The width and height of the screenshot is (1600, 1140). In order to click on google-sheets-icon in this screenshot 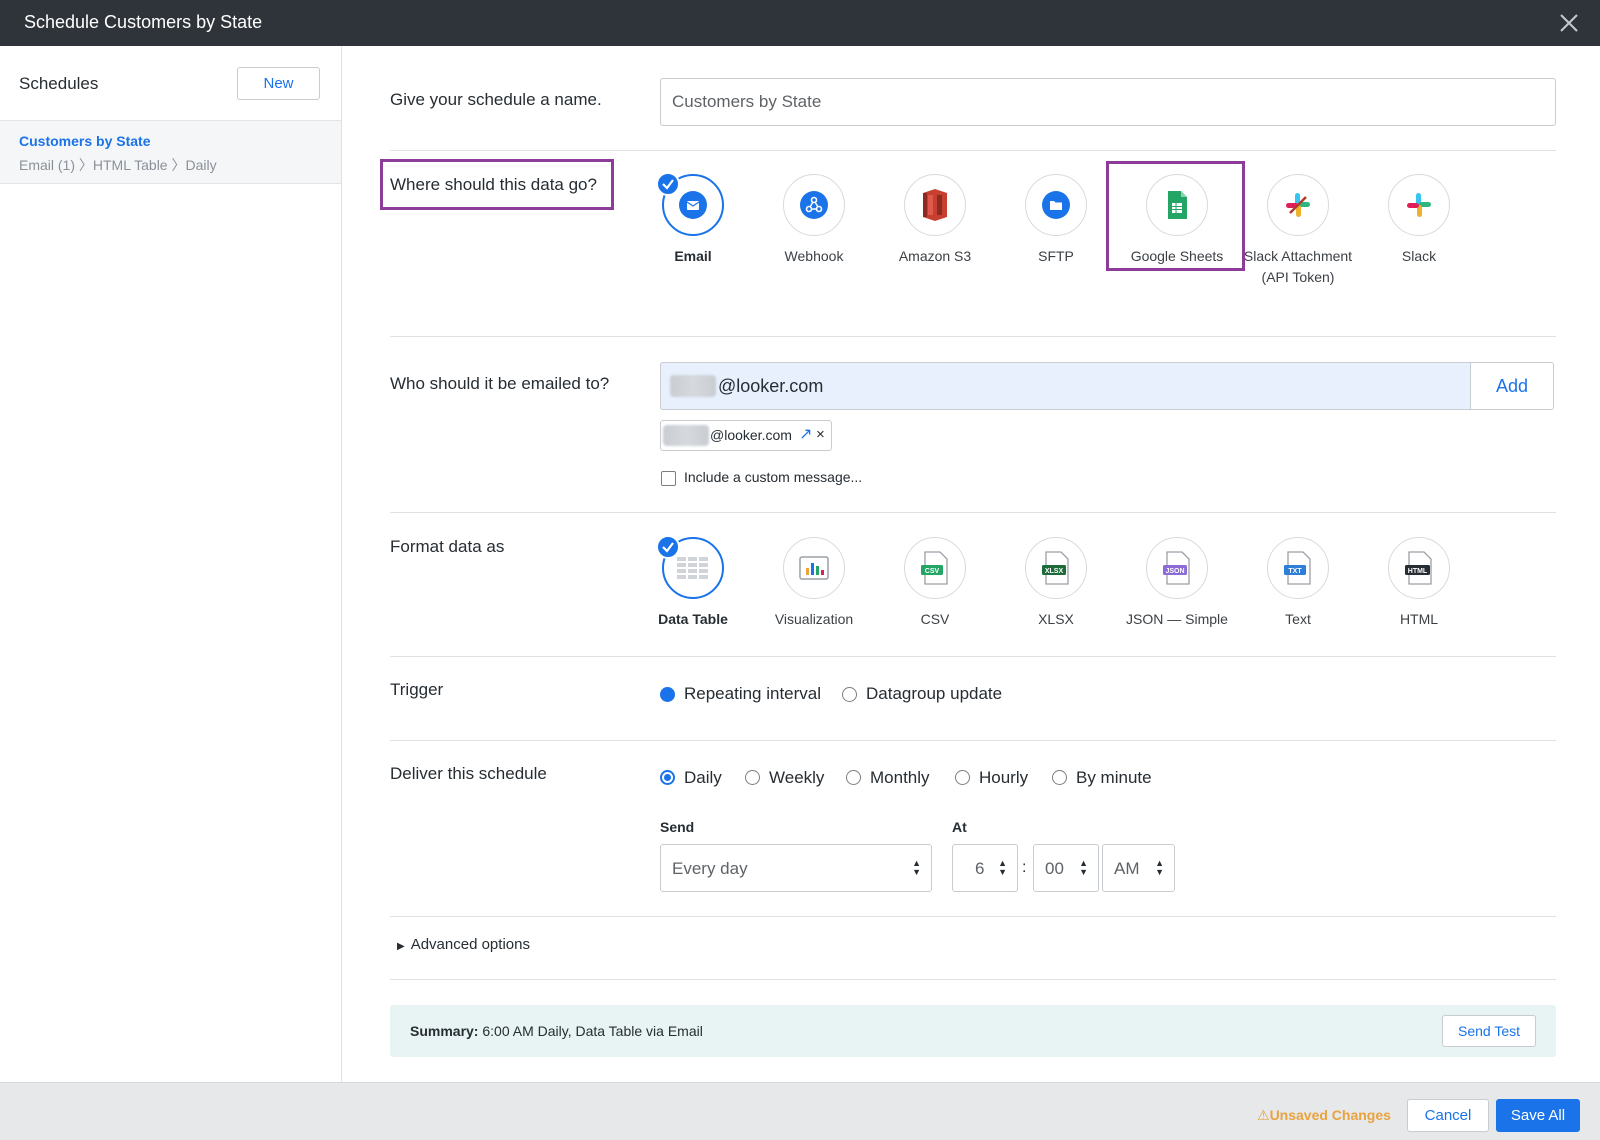, I will do `click(1177, 205)`.